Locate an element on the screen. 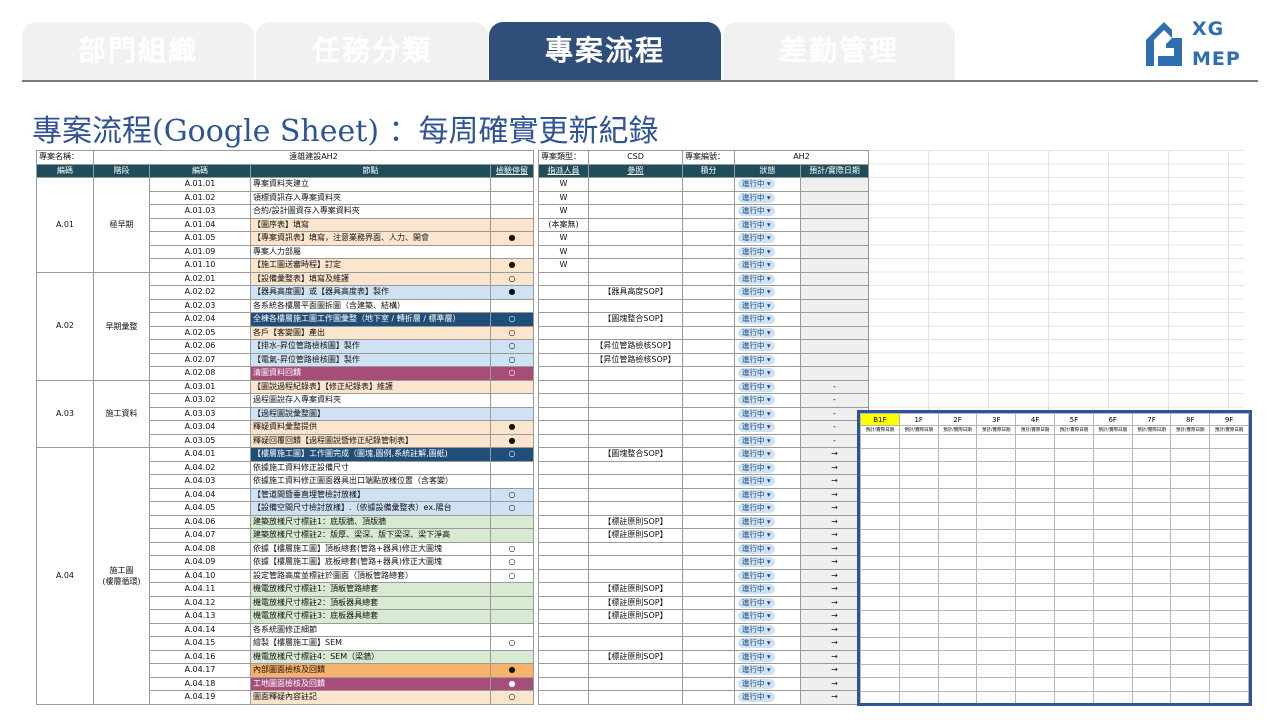 The height and width of the screenshot is (720, 1280). node-code-cell: A.03.03 is located at coordinates (200, 413).